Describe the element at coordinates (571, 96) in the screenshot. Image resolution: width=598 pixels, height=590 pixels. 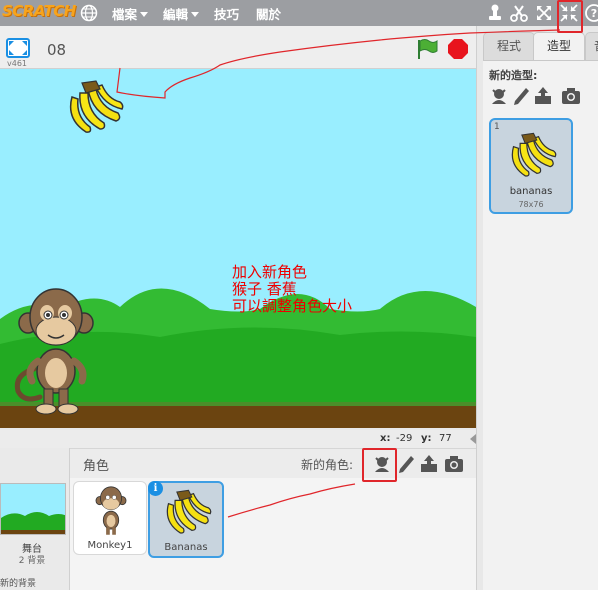
I see `camera-costume-icon` at that location.